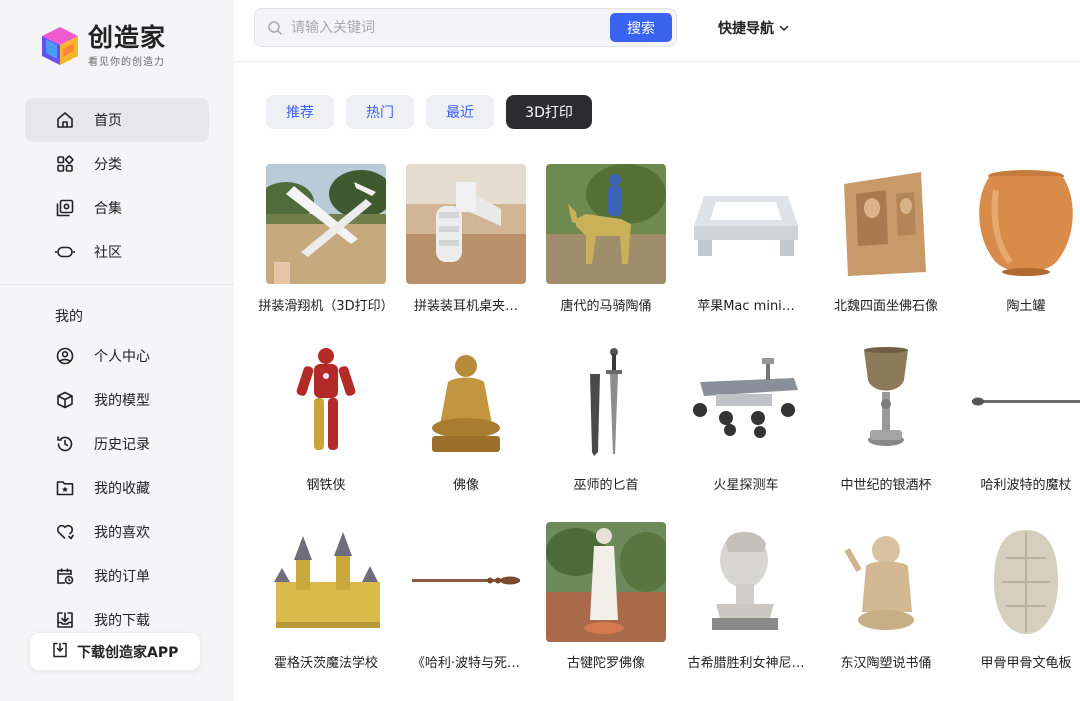 The image size is (1080, 701). What do you see at coordinates (746, 582) in the screenshot?
I see `model-thumbnail-nike-bust` at bounding box center [746, 582].